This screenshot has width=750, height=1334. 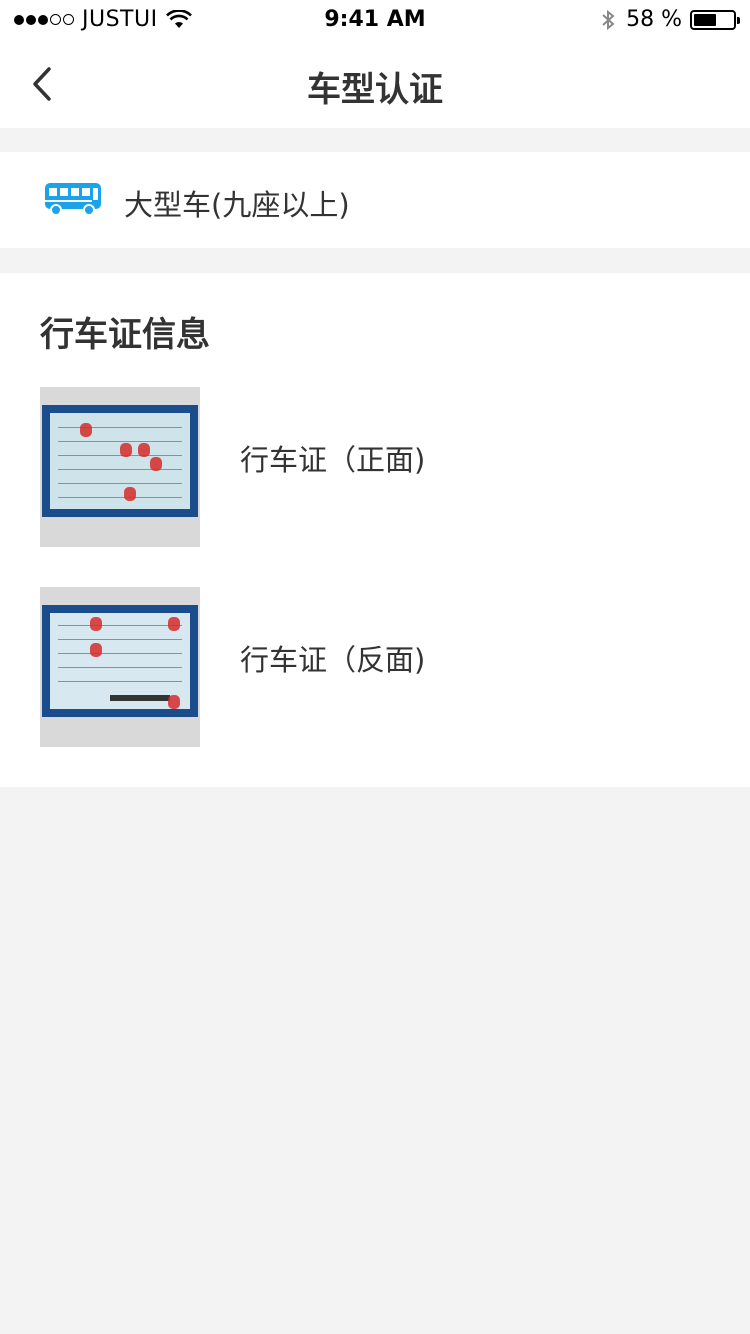 I want to click on nav-bar: 车型认证, so click(x=375, y=84).